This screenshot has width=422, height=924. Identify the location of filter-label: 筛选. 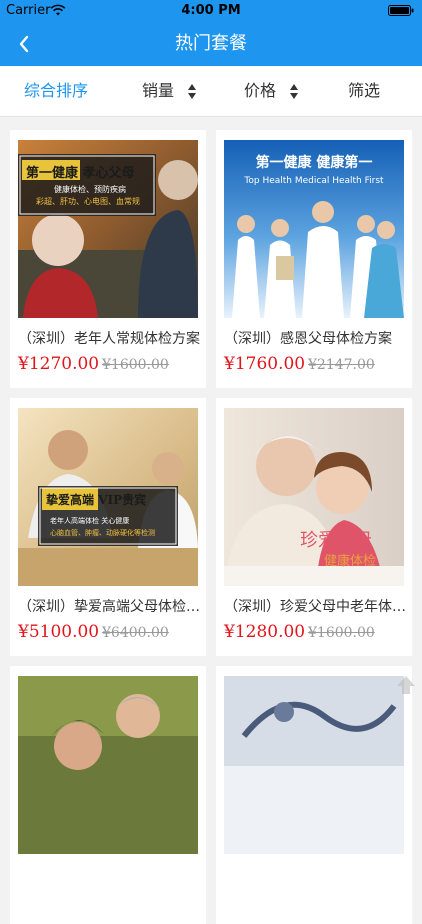
(364, 90).